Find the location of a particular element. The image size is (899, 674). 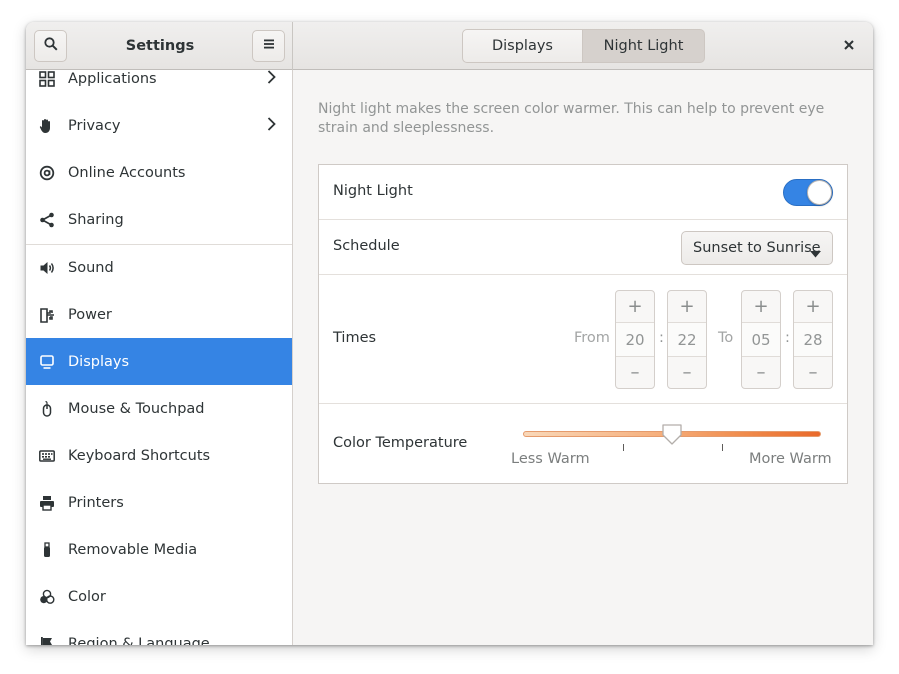

dropdown-arrow-icon is located at coordinates (815, 254).